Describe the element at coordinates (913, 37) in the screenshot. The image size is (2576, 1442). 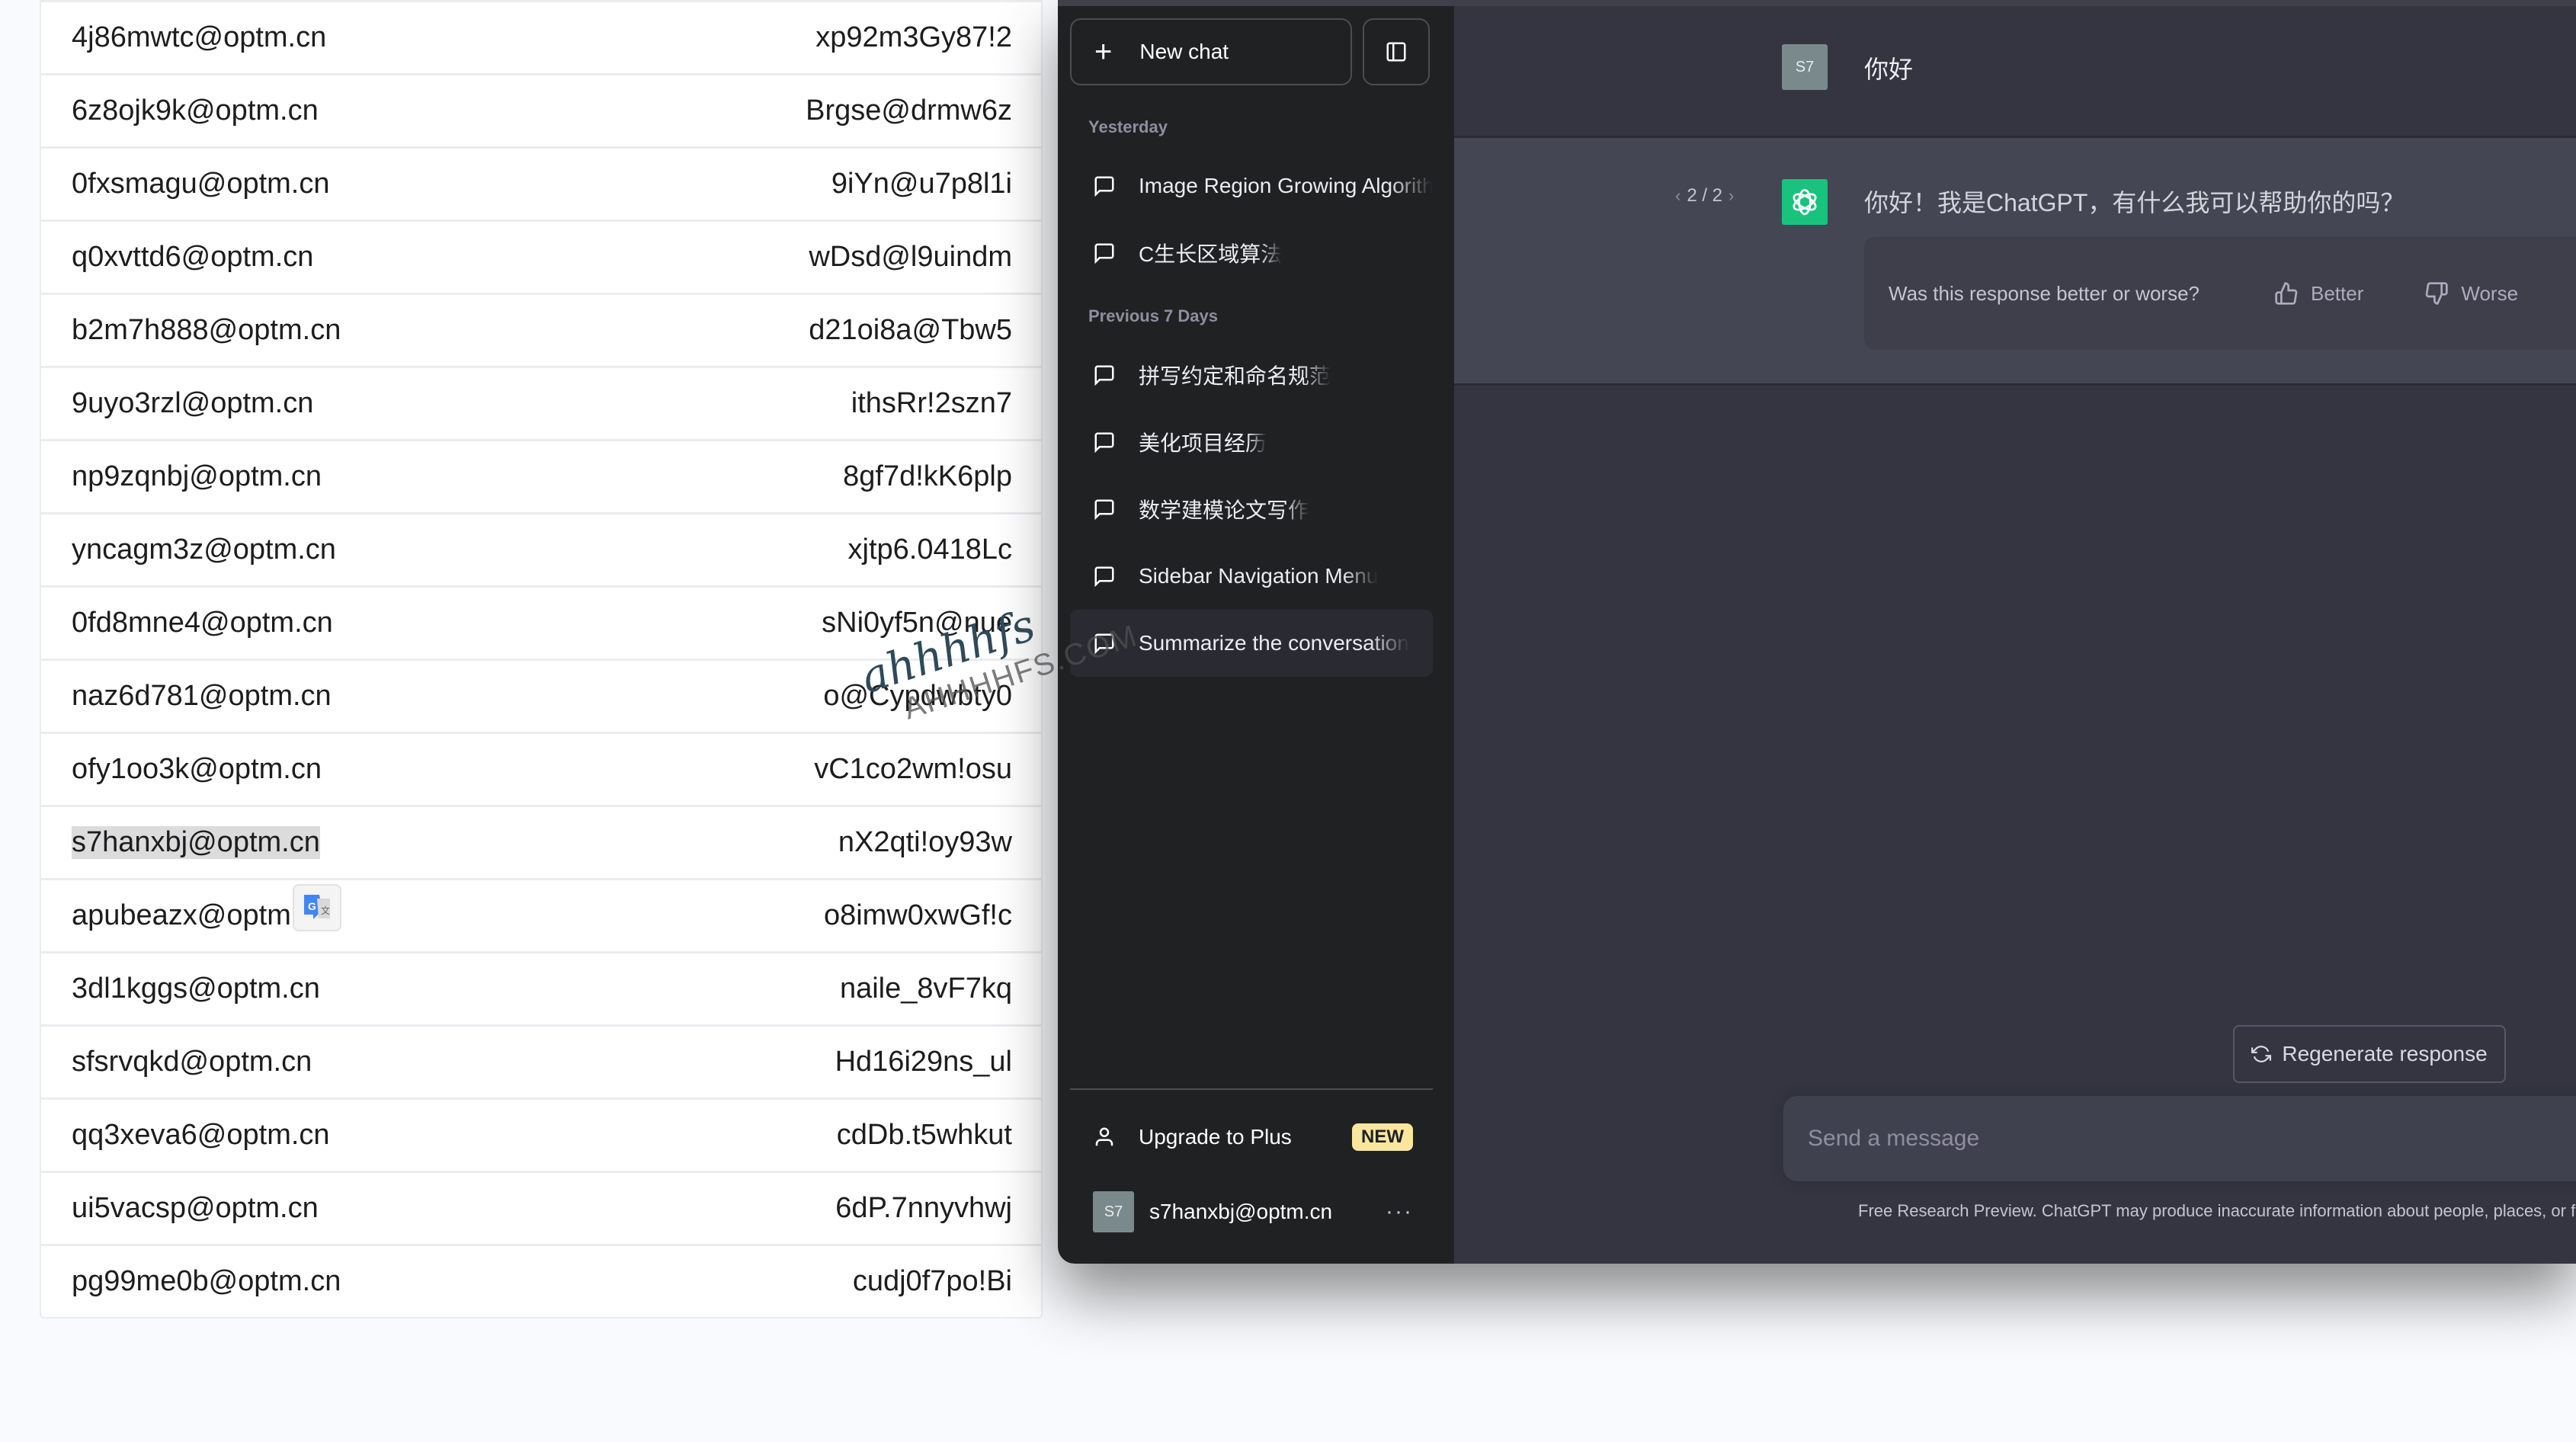
I see `password-cell: xp92m3Gy87!2` at that location.